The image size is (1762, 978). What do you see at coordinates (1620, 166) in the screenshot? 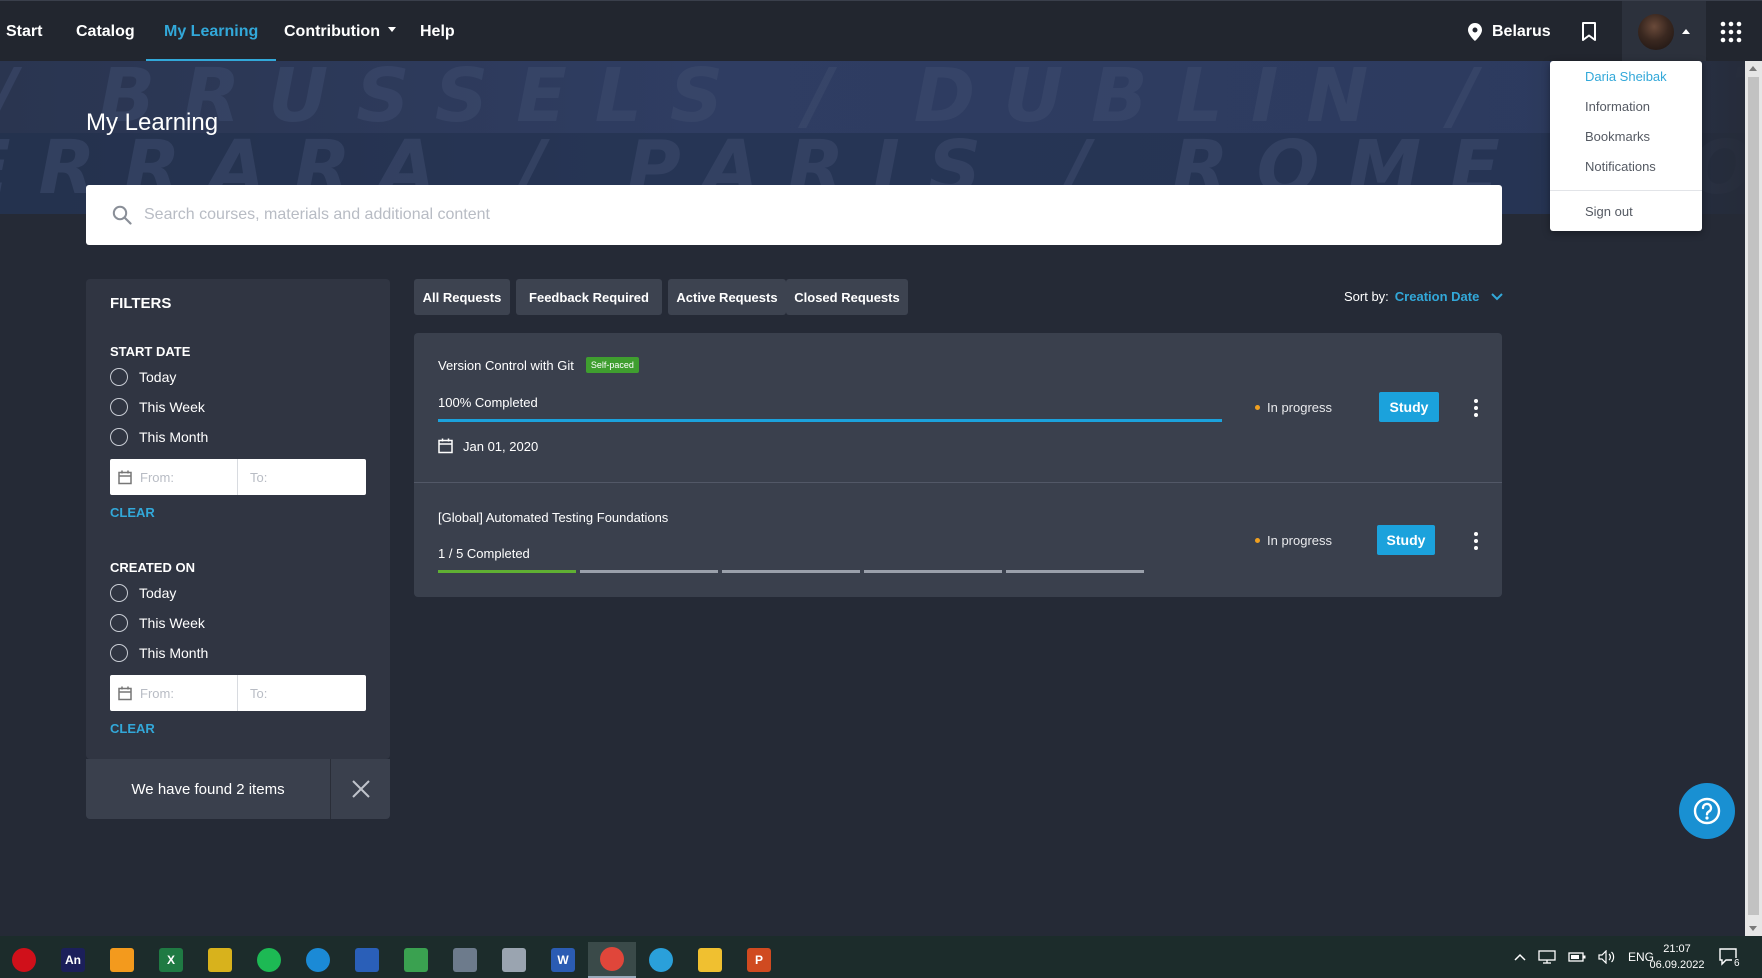
I see `menu-item-notifications: Notifications` at bounding box center [1620, 166].